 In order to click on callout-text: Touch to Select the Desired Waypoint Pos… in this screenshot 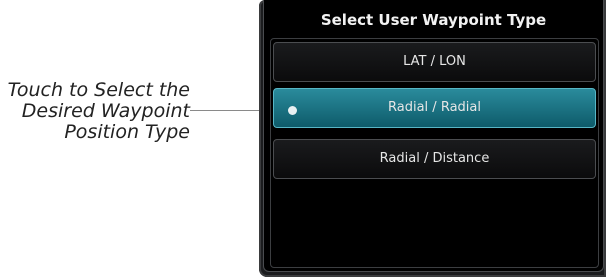, I will do `click(97, 111)`.